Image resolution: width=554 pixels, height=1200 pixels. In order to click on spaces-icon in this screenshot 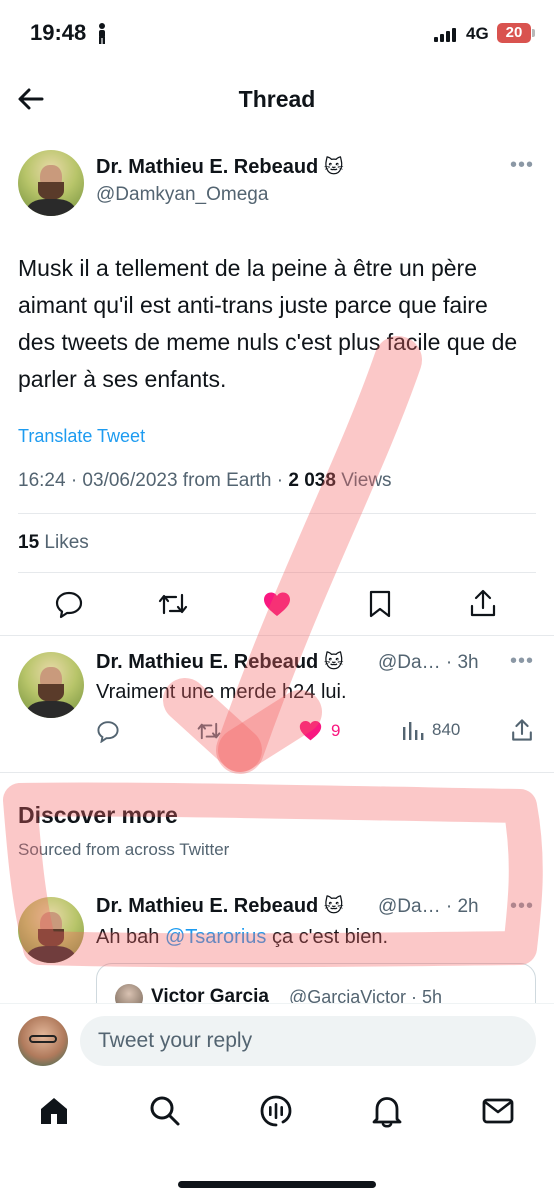, I will do `click(276, 1111)`.